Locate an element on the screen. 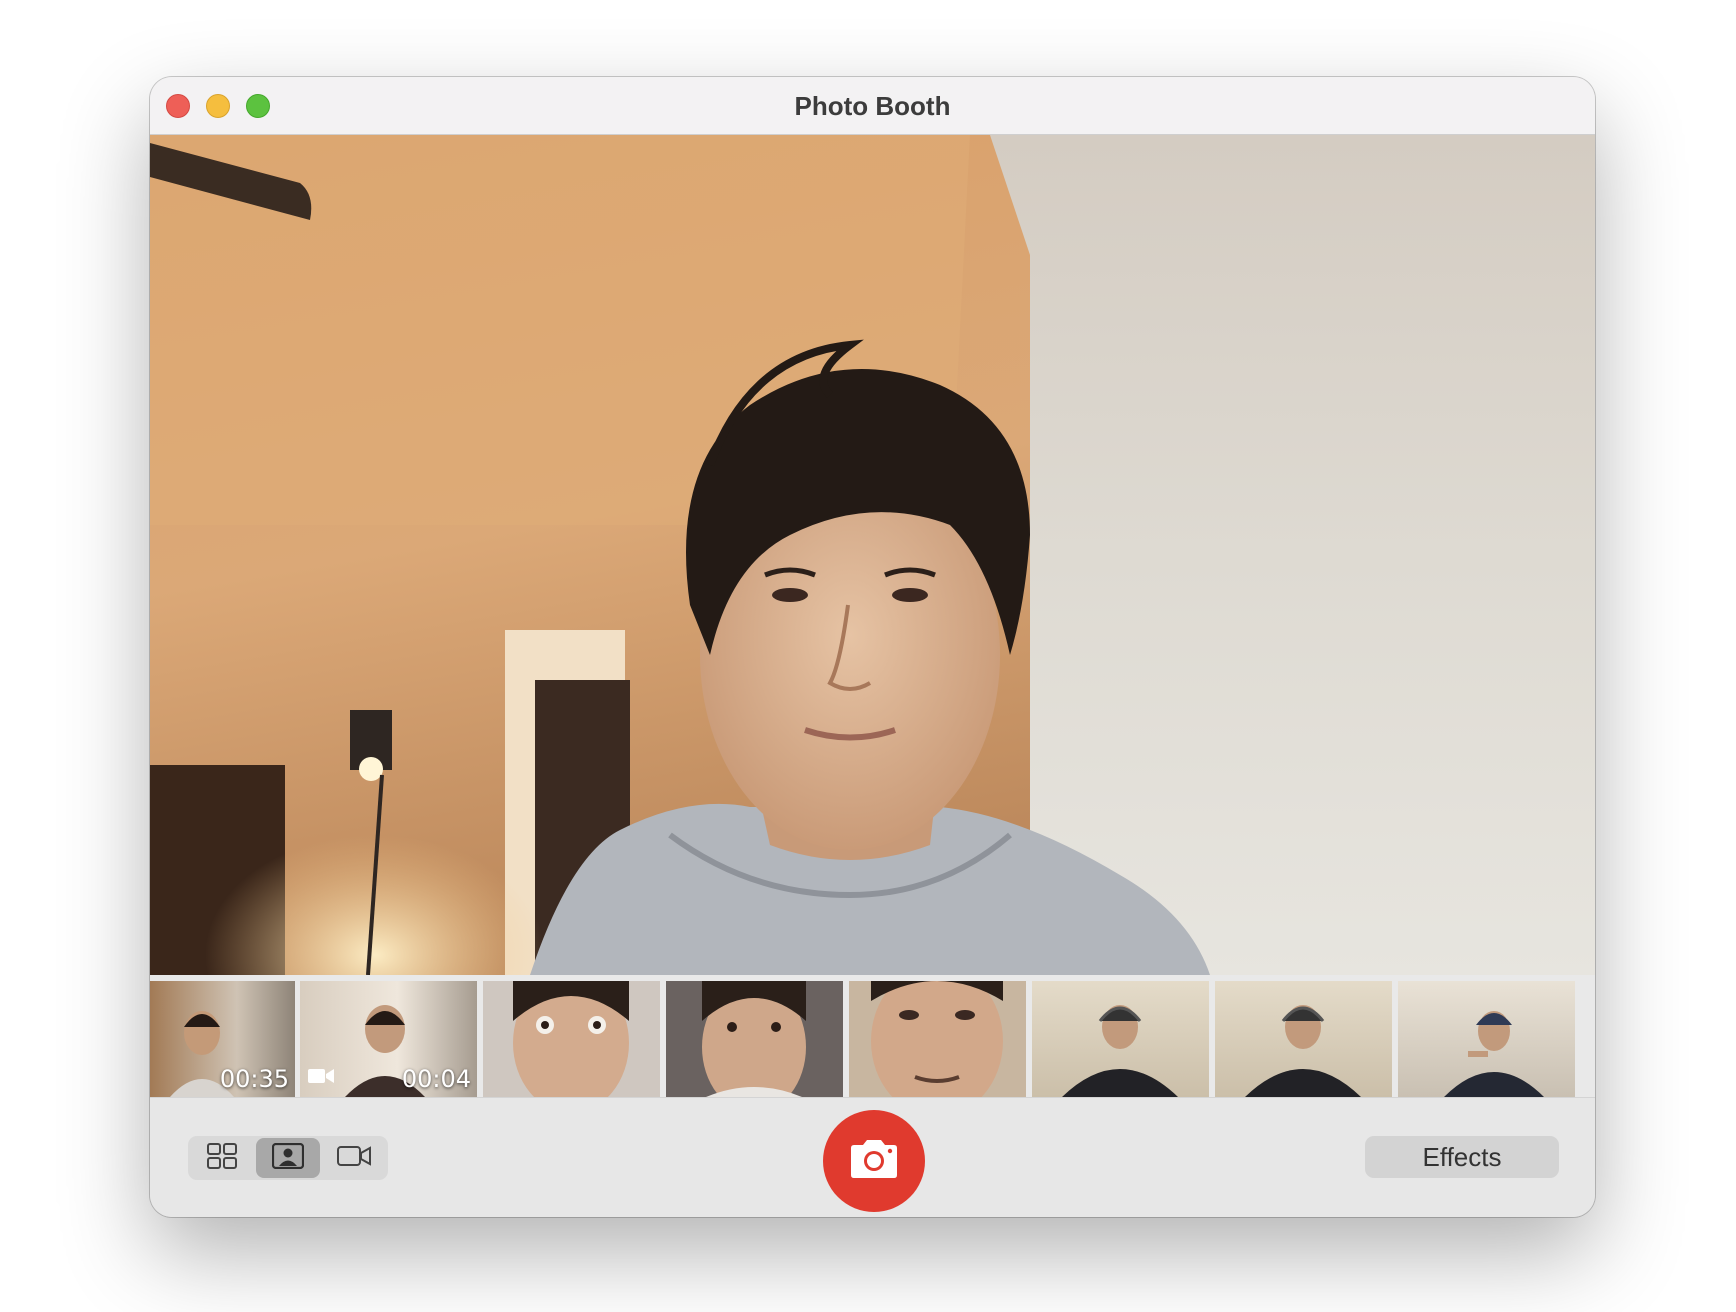  take-photo-button is located at coordinates (874, 1161).